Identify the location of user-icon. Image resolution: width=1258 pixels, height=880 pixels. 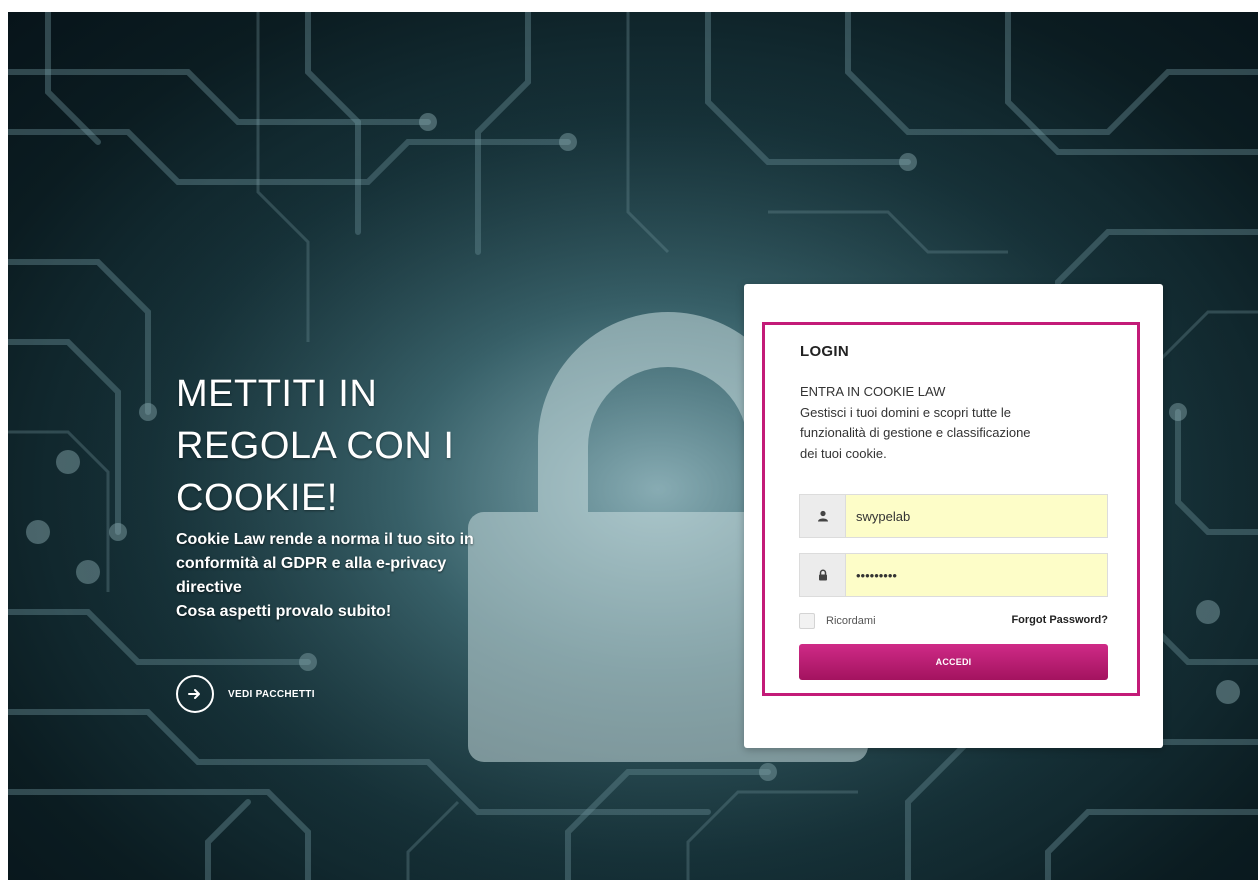
(823, 516).